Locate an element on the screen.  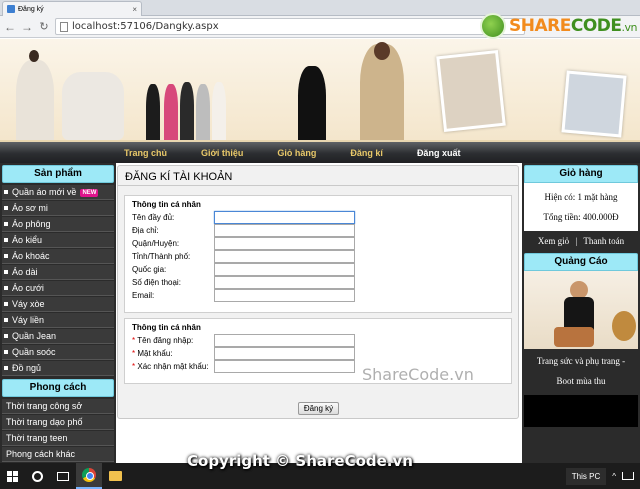
page-icon is located at coordinates (64, 26).